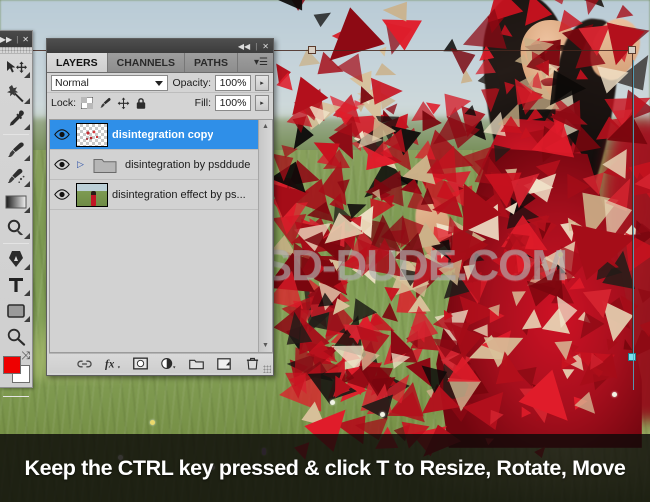 The width and height of the screenshot is (650, 502). Describe the element at coordinates (146, 62) in the screenshot. I see `tab-channels: CHANNELS` at that location.